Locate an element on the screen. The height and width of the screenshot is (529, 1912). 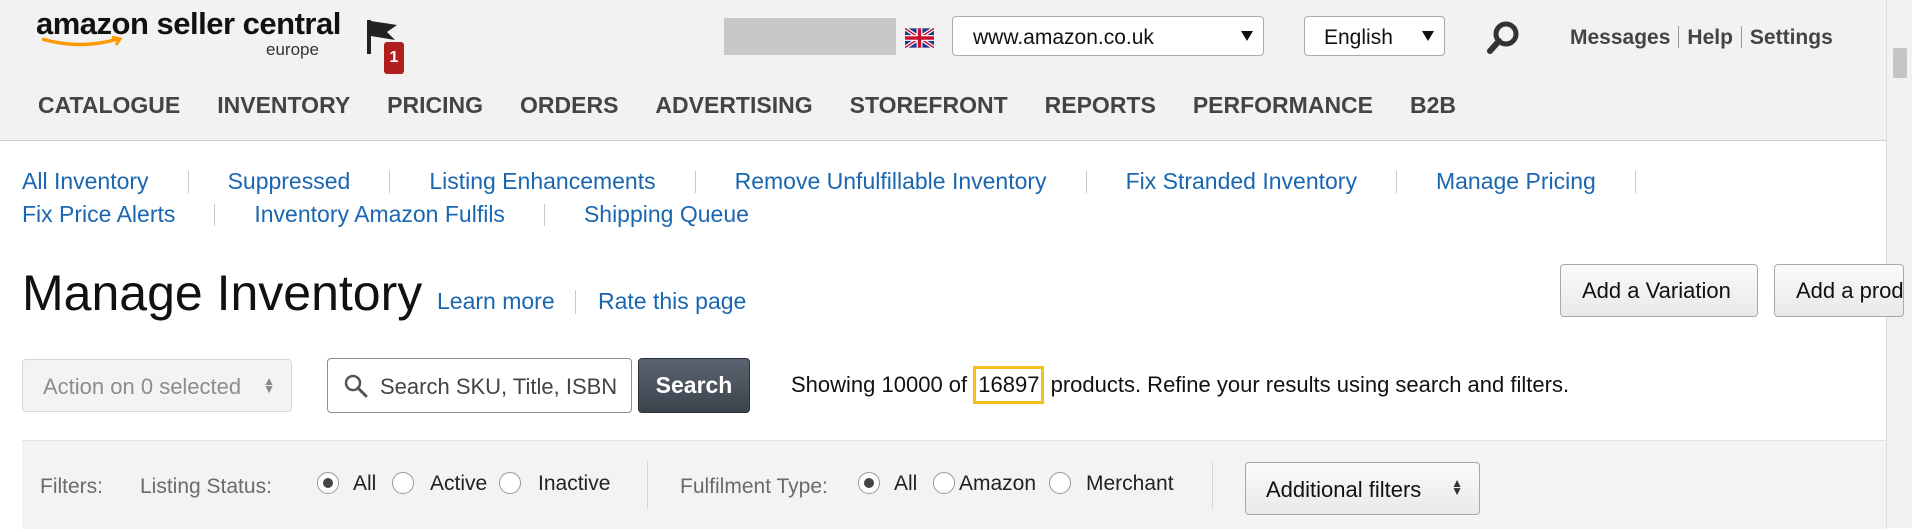
fulfilment-merchant-label: Merchant is located at coordinates (1130, 484).